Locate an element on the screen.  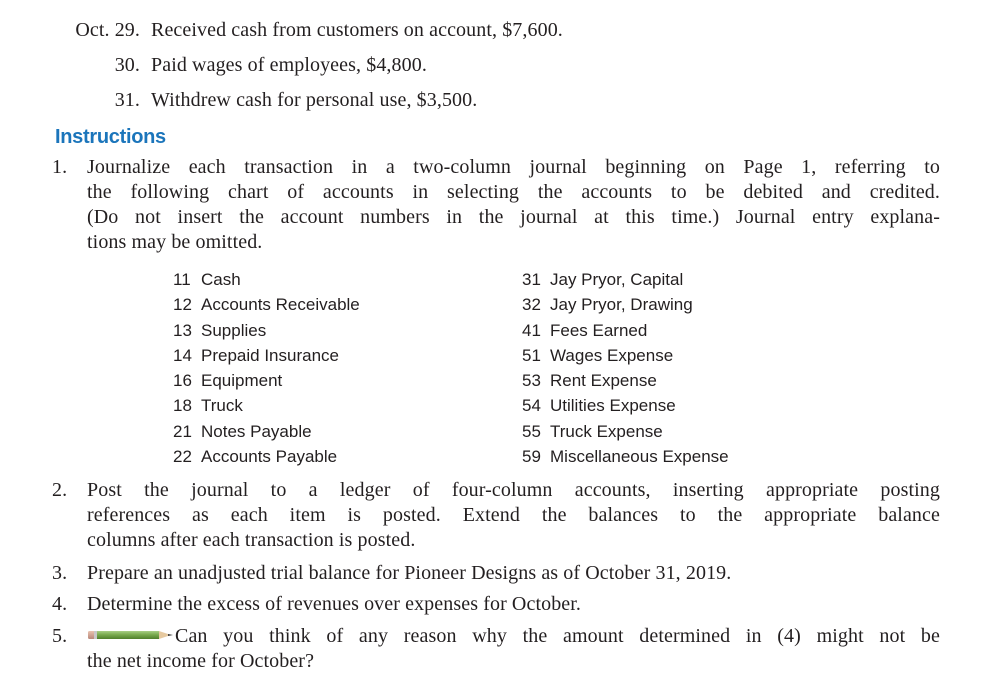
account-row: 31 Jay Pryor, Capital is located at coordinates (625, 279).